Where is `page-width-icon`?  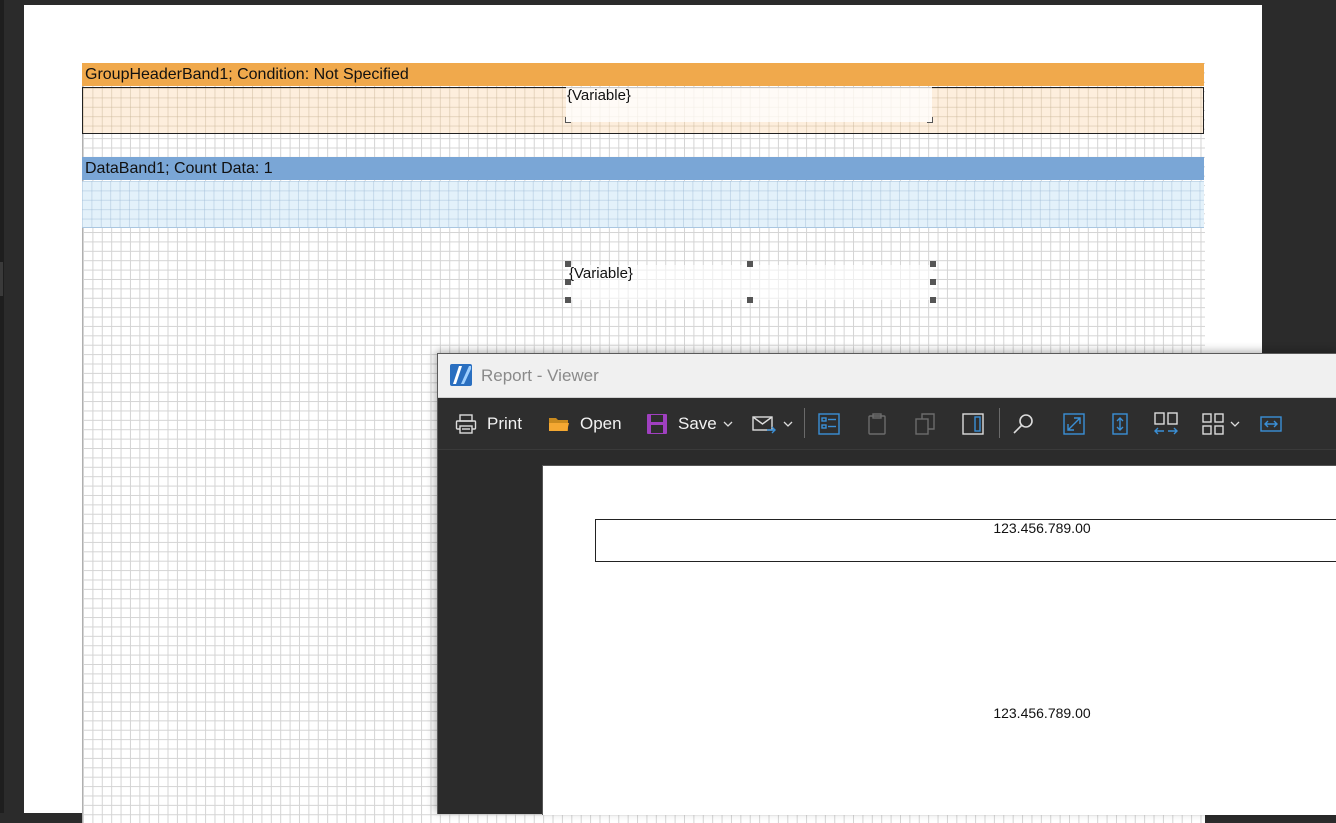 page-width-icon is located at coordinates (1271, 424).